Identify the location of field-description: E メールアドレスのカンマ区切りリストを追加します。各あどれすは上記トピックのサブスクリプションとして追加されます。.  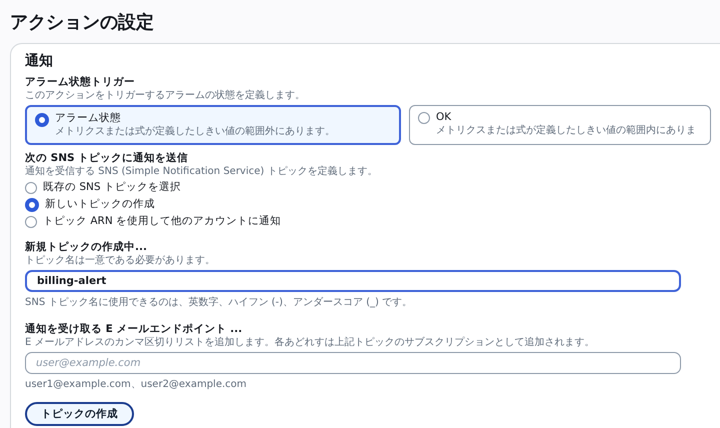
(310, 342).